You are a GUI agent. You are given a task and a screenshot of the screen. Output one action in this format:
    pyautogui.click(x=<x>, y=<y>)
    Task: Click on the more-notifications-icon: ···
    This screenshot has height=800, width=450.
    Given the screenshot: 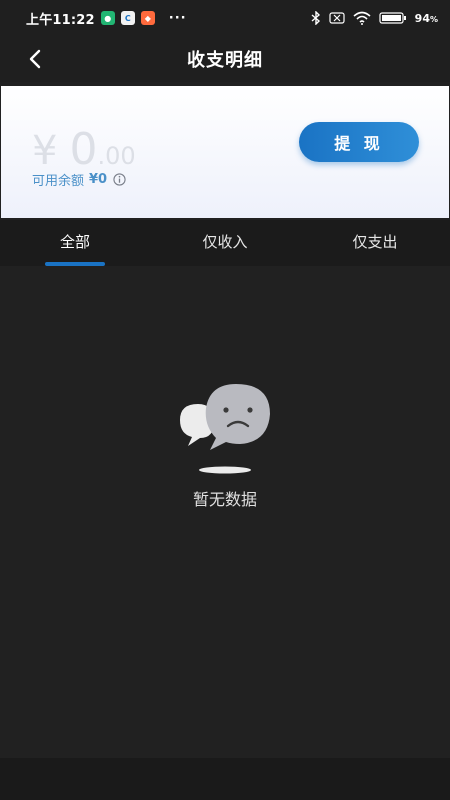 What is the action you would take?
    pyautogui.click(x=177, y=18)
    